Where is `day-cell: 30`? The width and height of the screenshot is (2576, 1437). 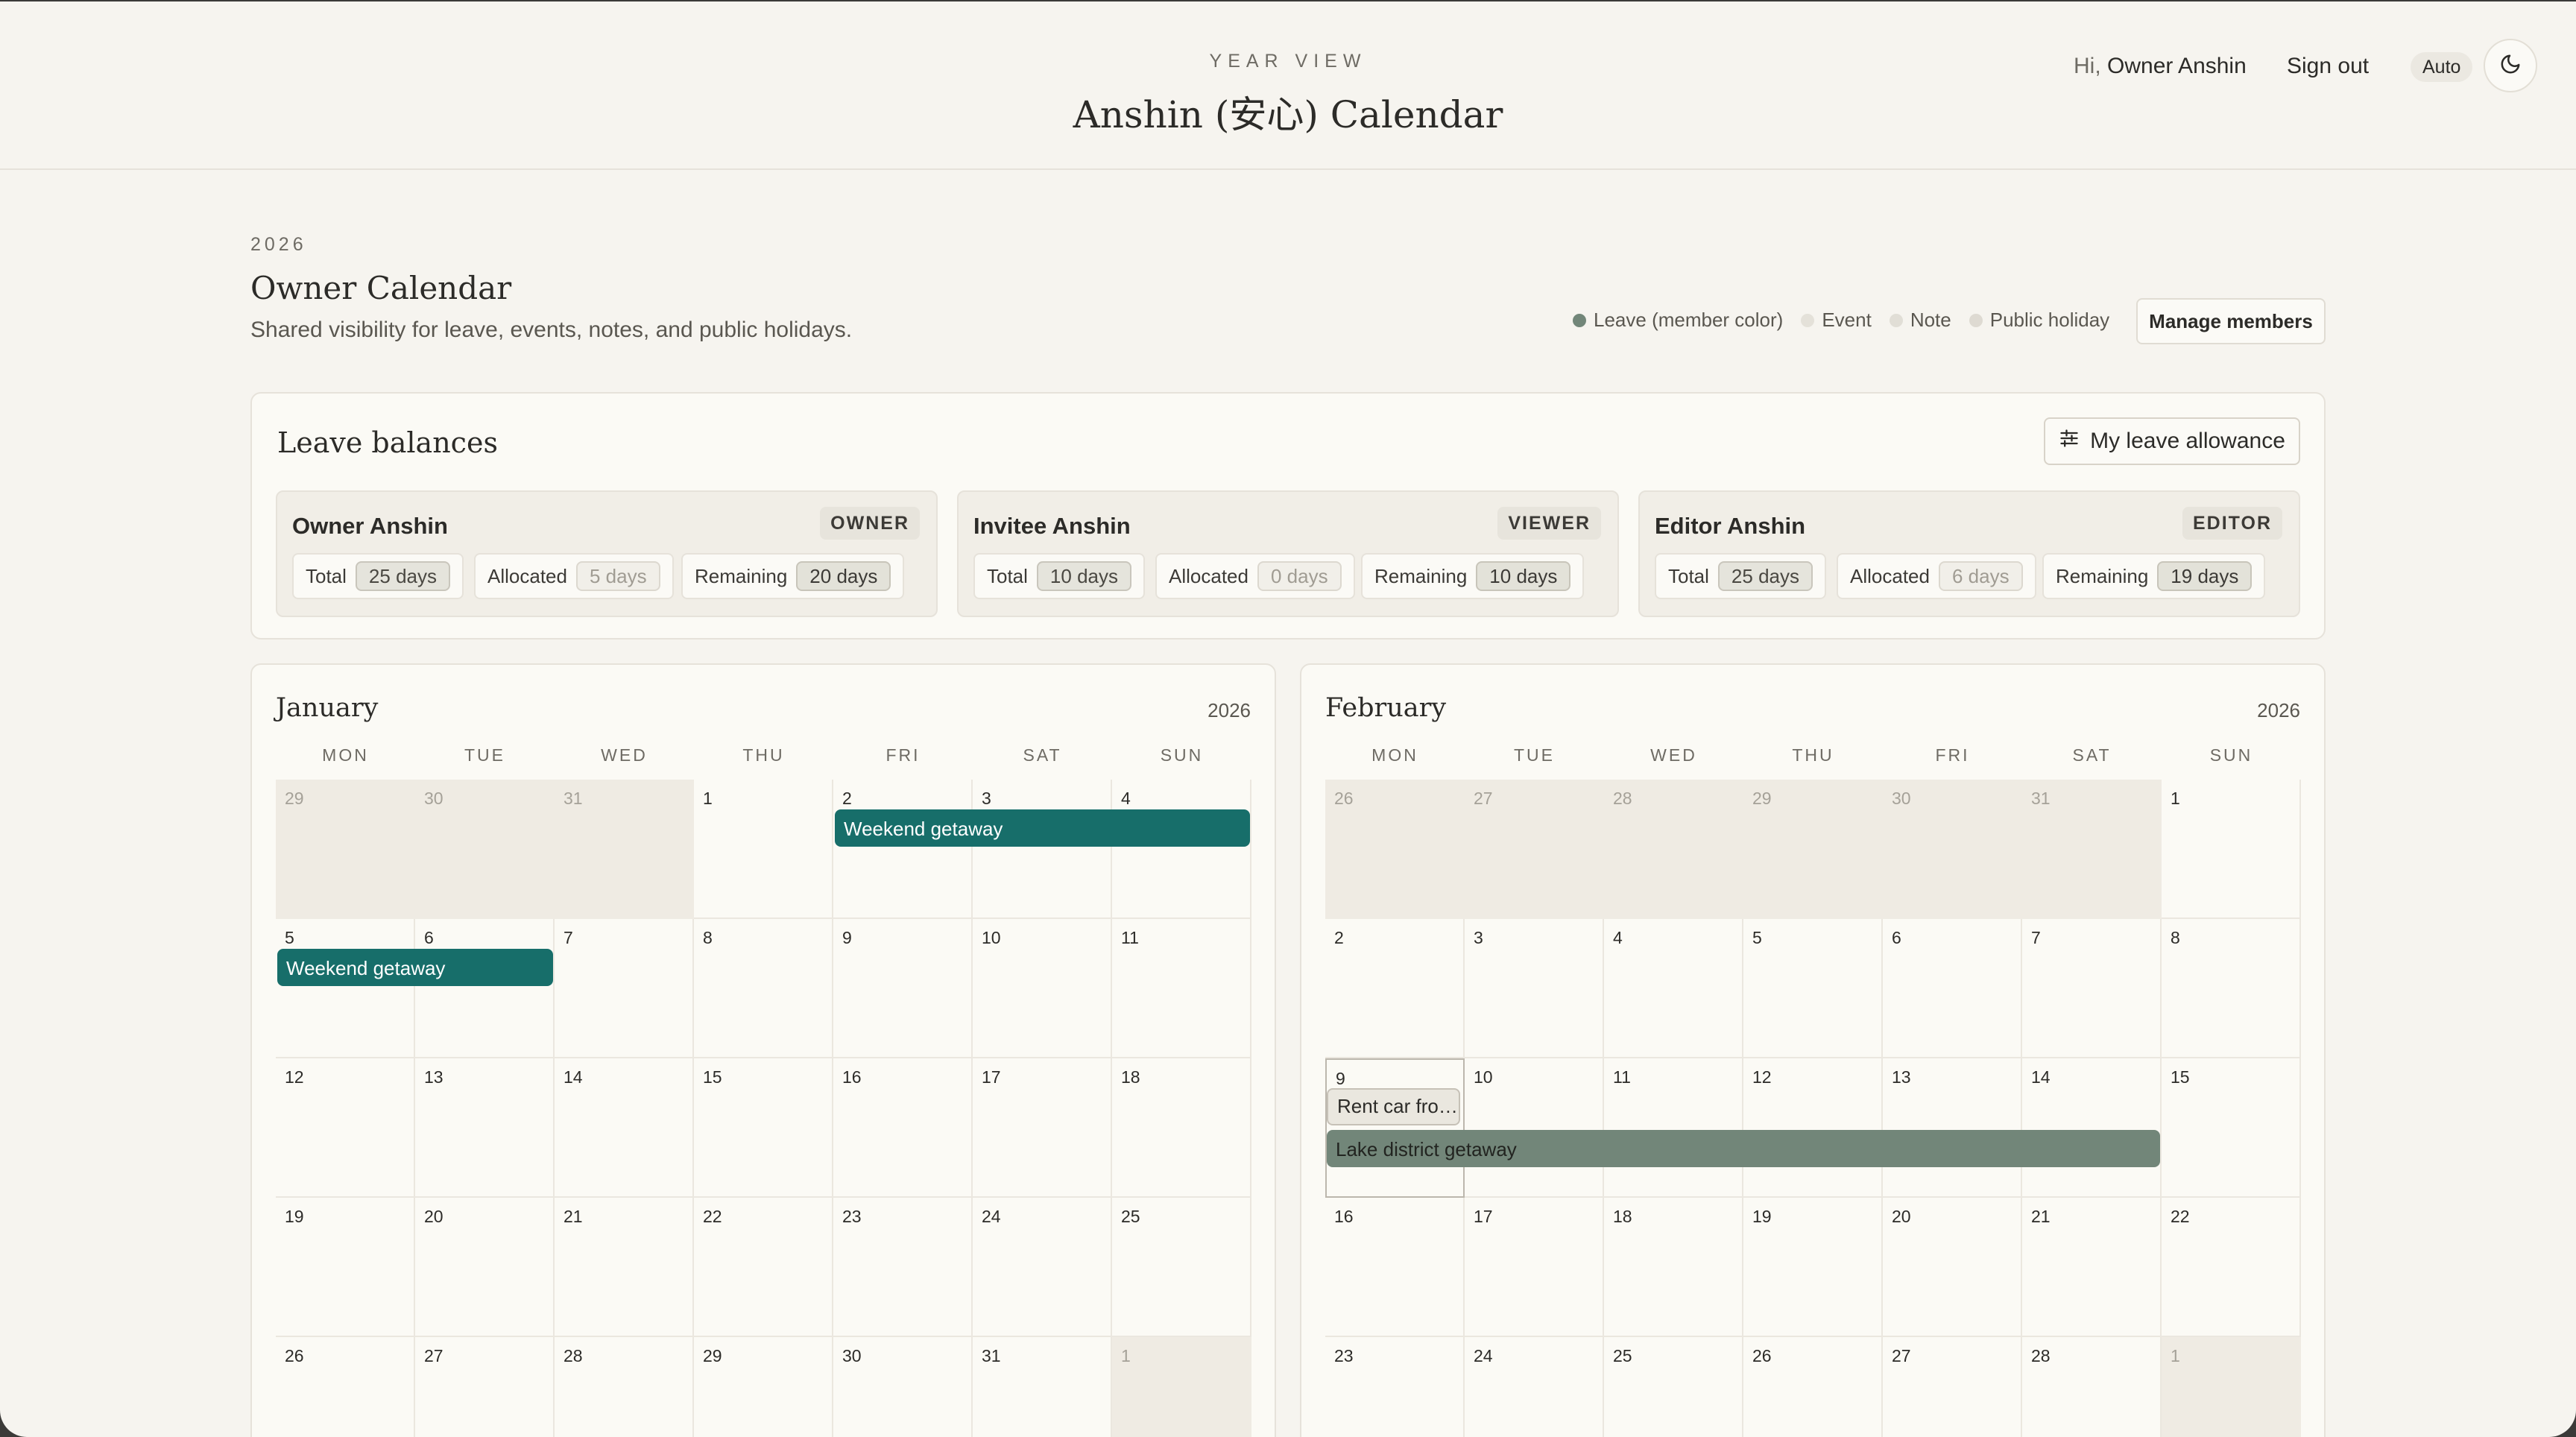
day-cell: 30 is located at coordinates (903, 1387).